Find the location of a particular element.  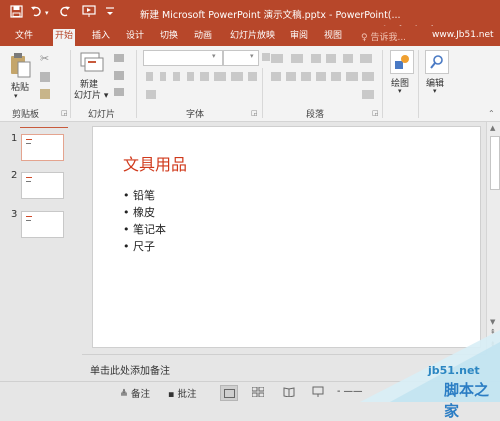

normal-view-button is located at coordinates (229, 393).